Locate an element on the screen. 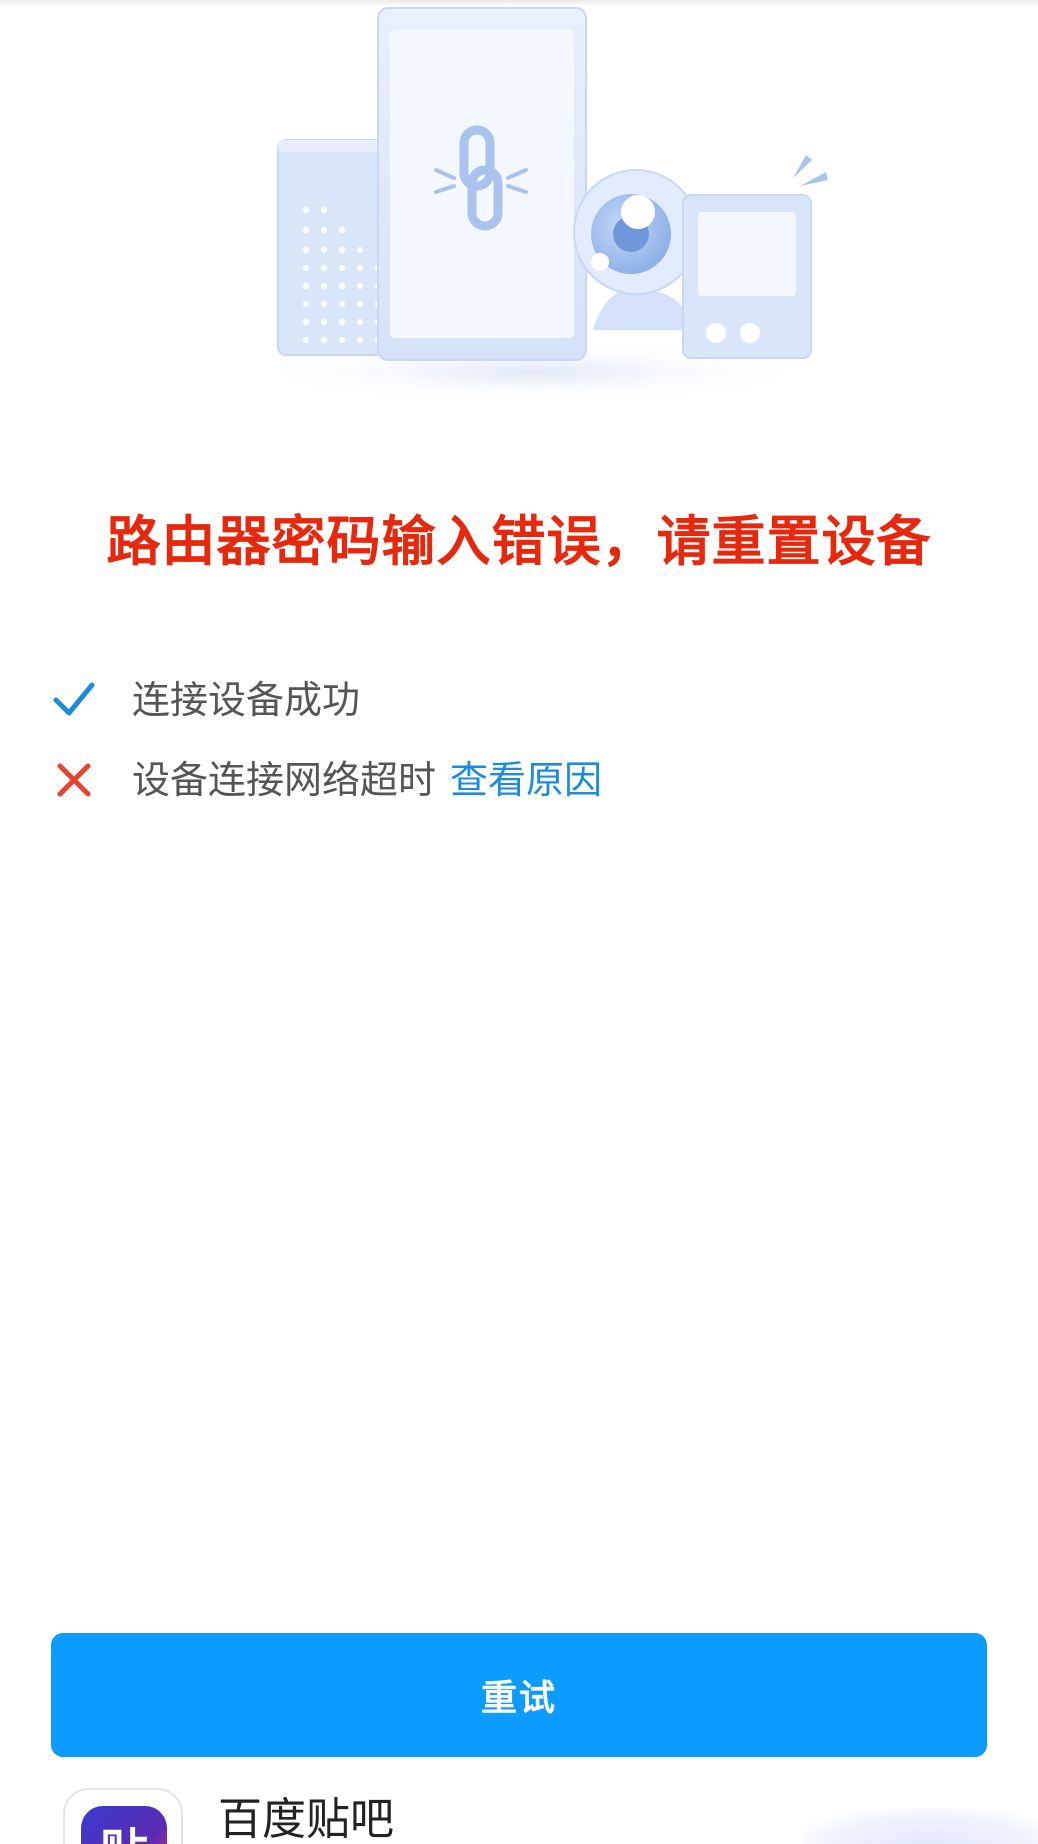 Image resolution: width=1038 pixels, height=1844 pixels. spark-lines is located at coordinates (810, 170).